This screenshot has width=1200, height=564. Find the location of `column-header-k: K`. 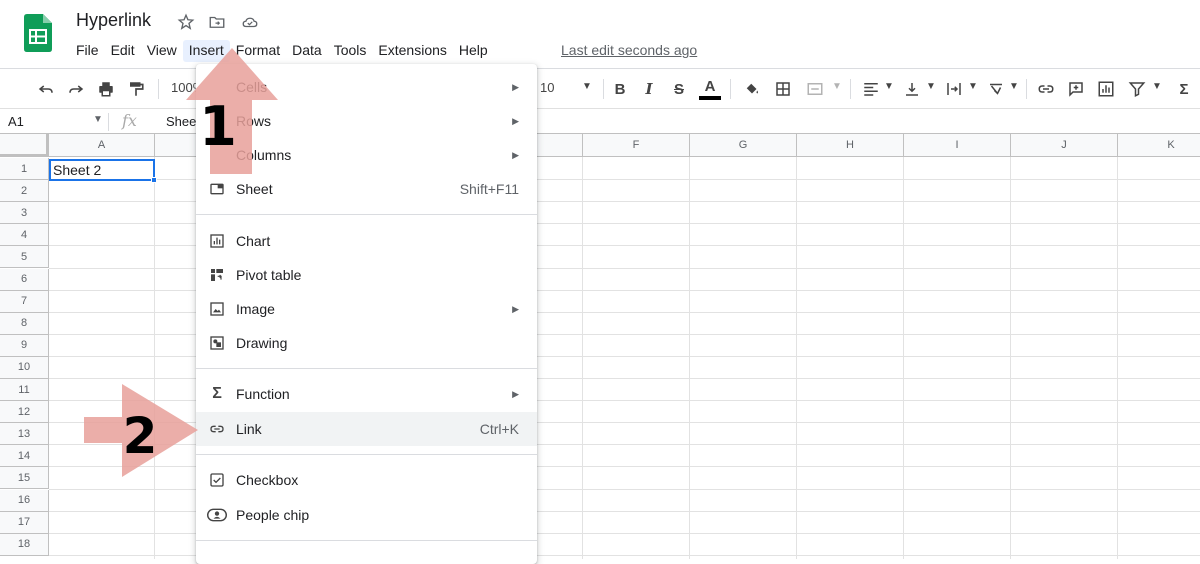

column-header-k: K is located at coordinates (1159, 145).